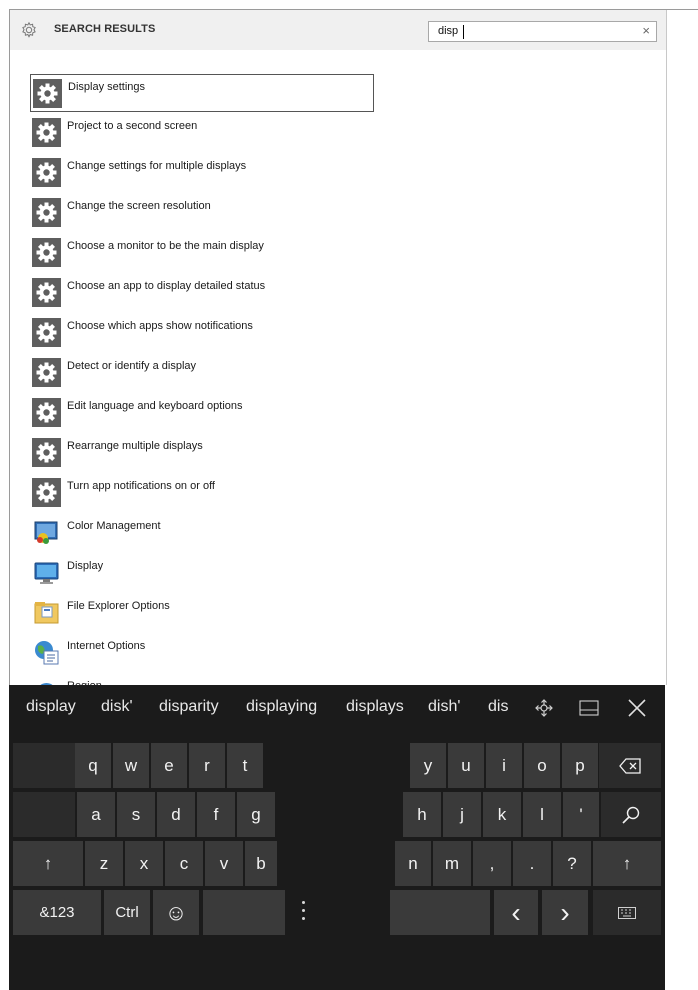  What do you see at coordinates (544, 708) in the screenshot?
I see `keyboard-move-icon` at bounding box center [544, 708].